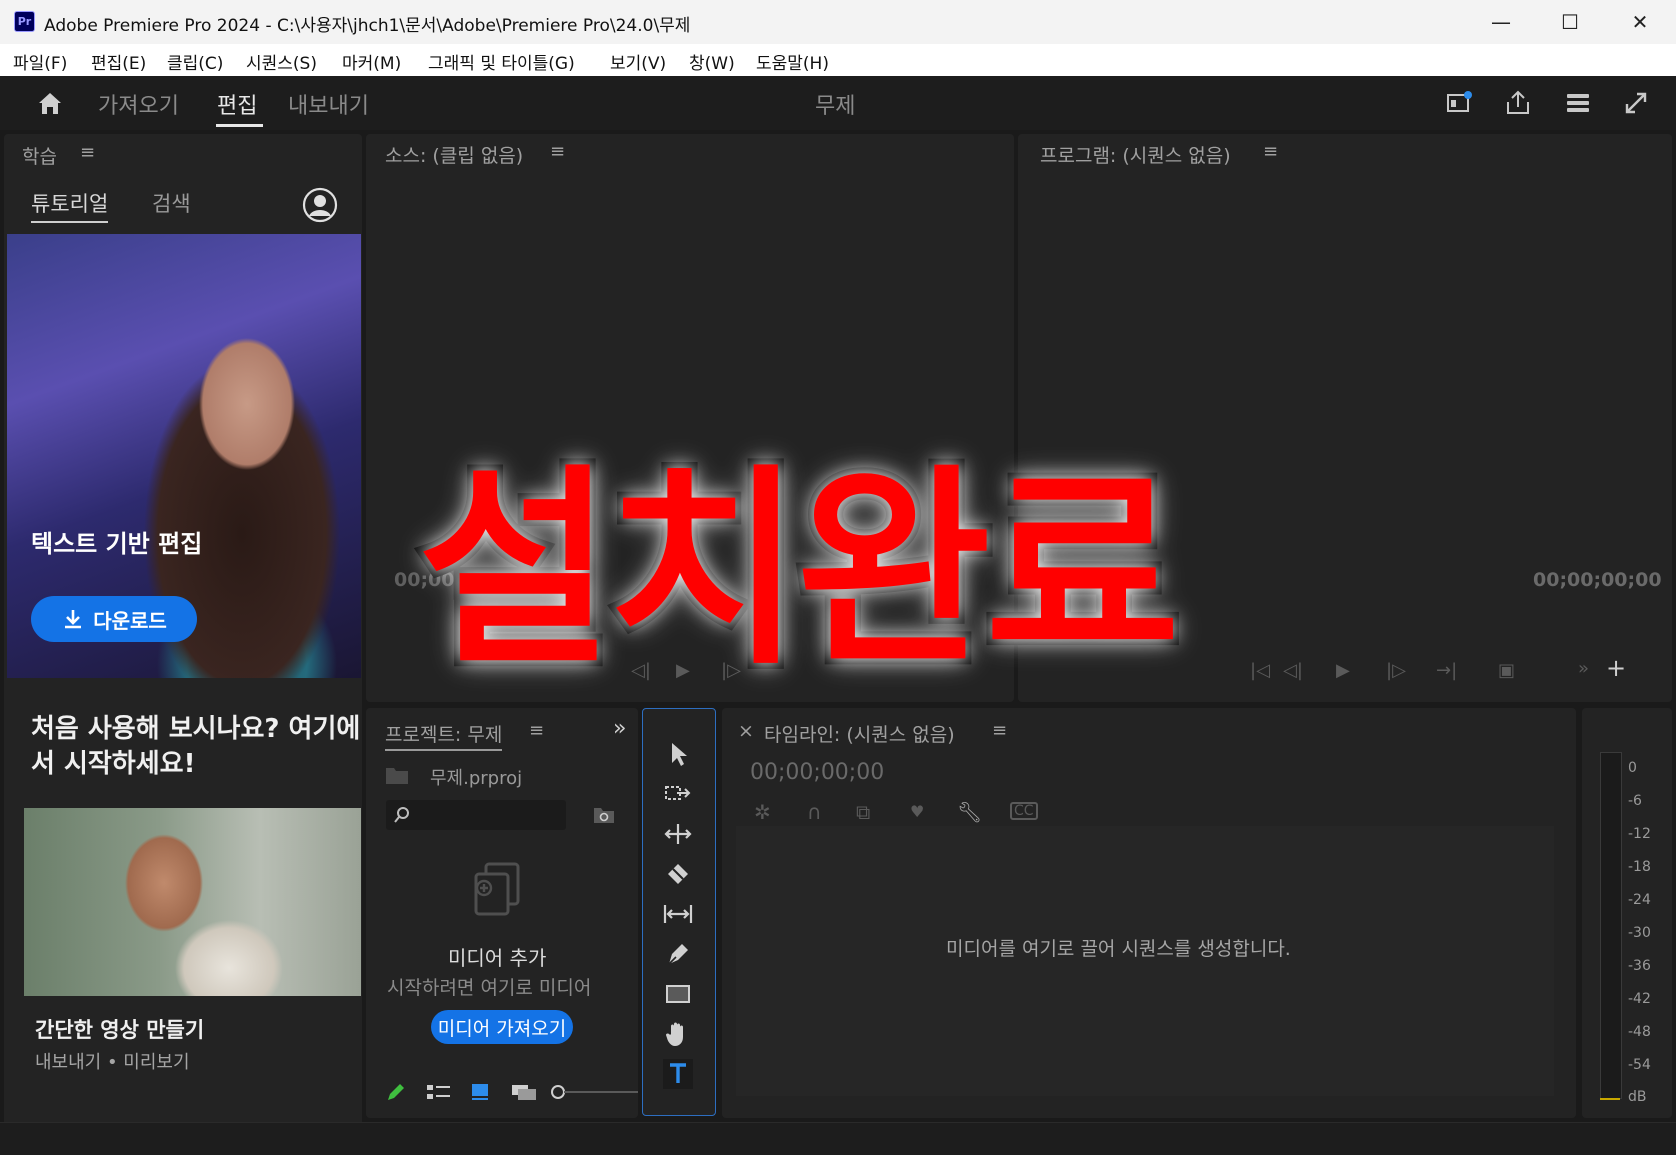 Image resolution: width=1676 pixels, height=1155 pixels. Describe the element at coordinates (917, 811) in the screenshot. I see `add-marker-icon: ♥` at that location.